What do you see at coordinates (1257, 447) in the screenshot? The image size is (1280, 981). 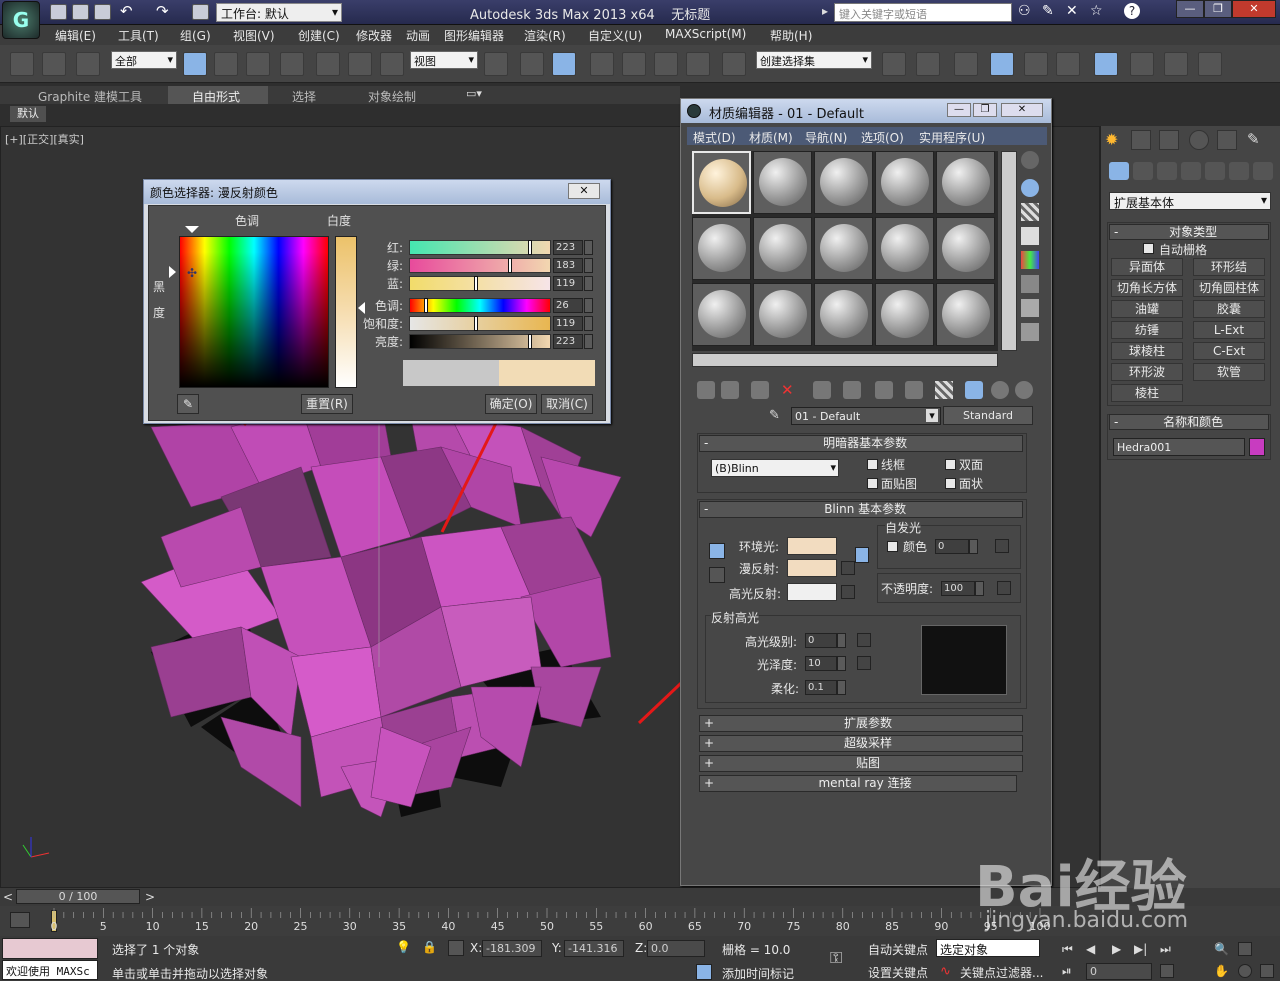 I see `object-color-swatch` at bounding box center [1257, 447].